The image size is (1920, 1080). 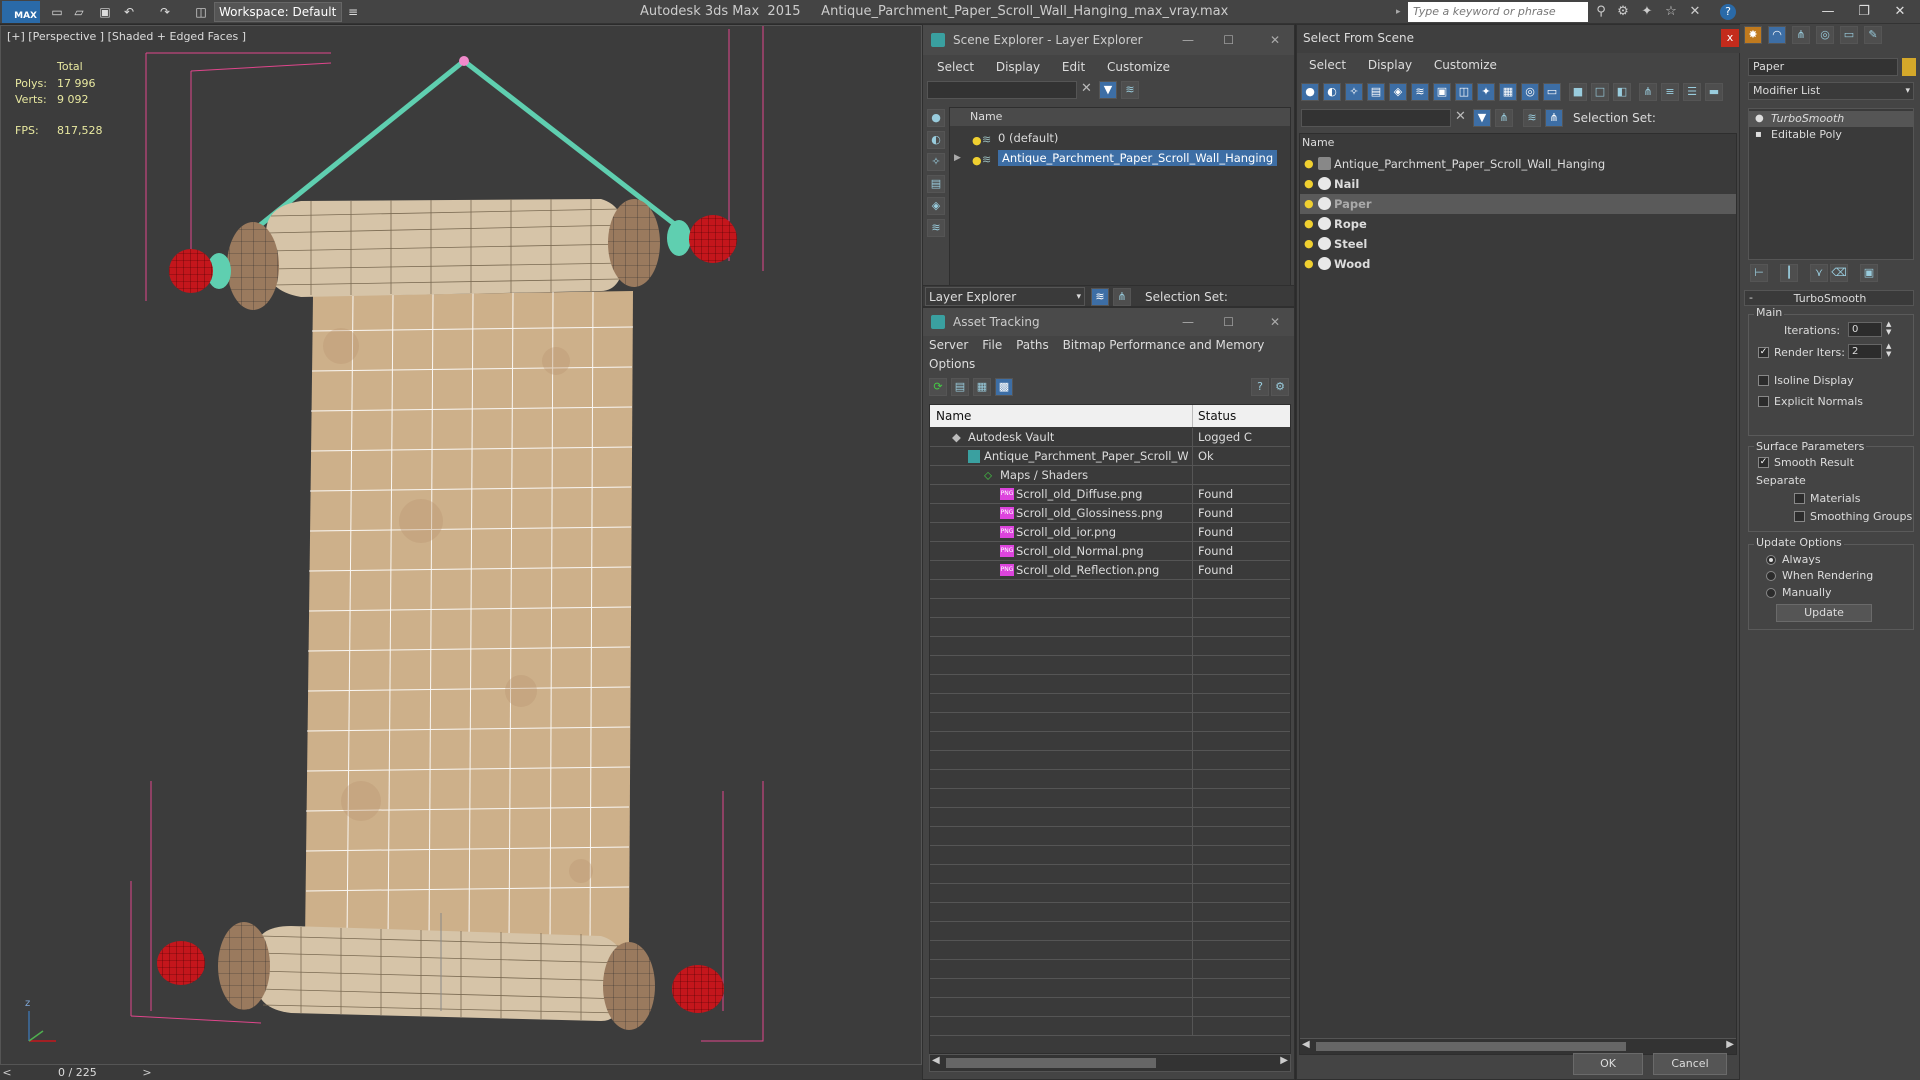 What do you see at coordinates (1110, 513) in the screenshot?
I see `asset-row: PNG Scroll_old_Glossiness.png Found` at bounding box center [1110, 513].